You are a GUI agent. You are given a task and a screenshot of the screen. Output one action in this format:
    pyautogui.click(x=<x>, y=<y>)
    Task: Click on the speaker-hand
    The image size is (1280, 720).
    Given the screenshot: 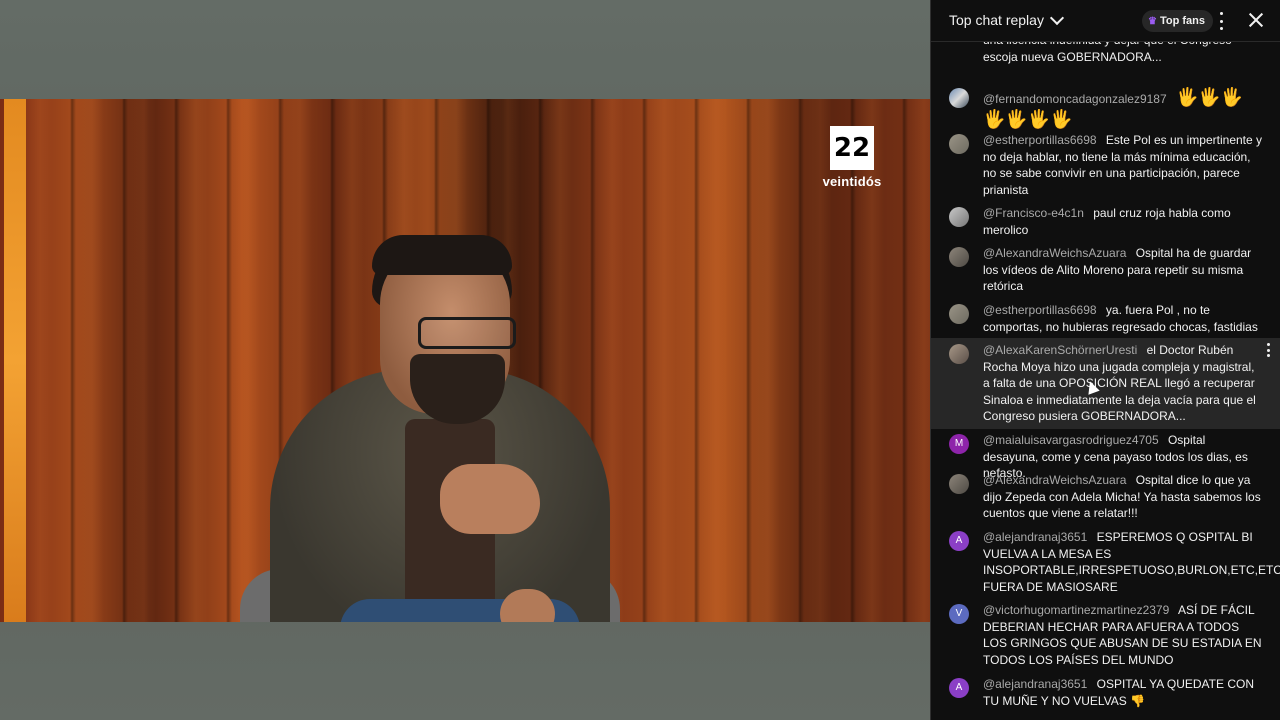 What is the action you would take?
    pyautogui.click(x=490, y=499)
    